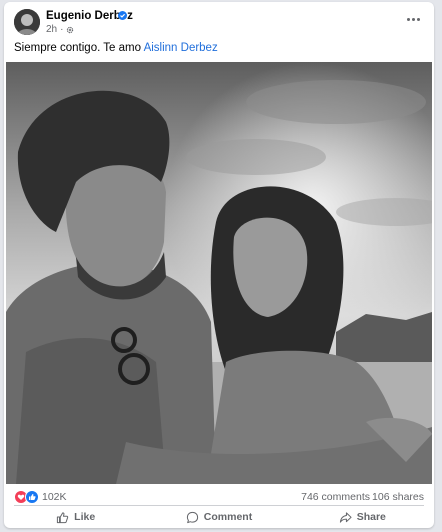 This screenshot has height=532, width=442. I want to click on comments-count: 746 comments, so click(335, 497).